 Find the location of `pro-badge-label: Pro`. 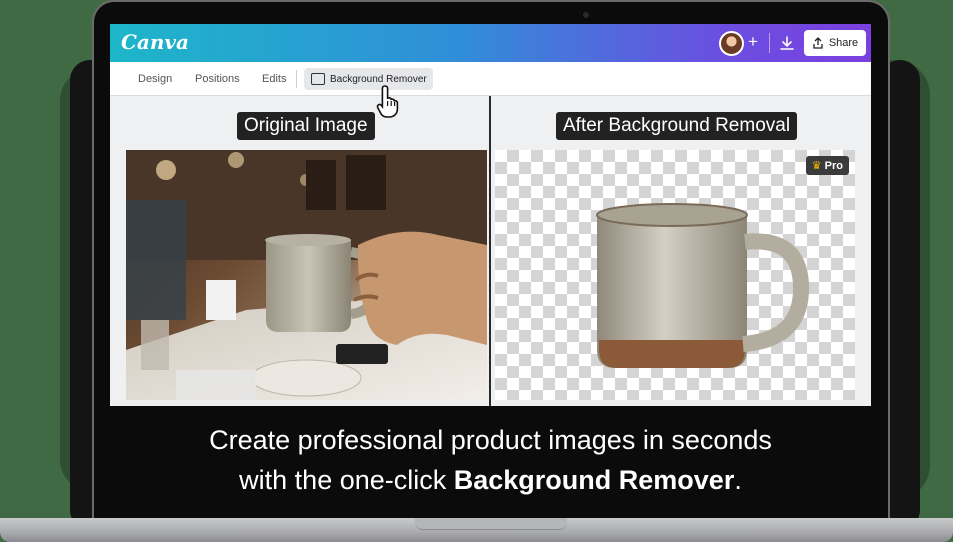

pro-badge-label: Pro is located at coordinates (833, 166).